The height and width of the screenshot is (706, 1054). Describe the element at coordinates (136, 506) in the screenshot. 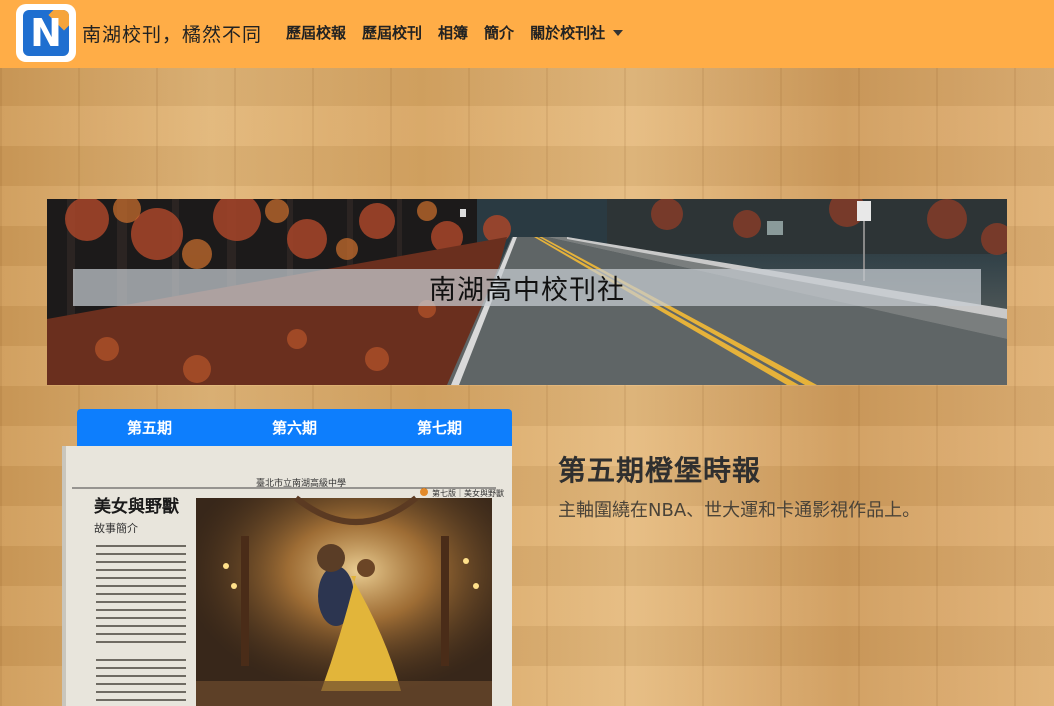

I see `paper-headline: 美女與野獸` at that location.